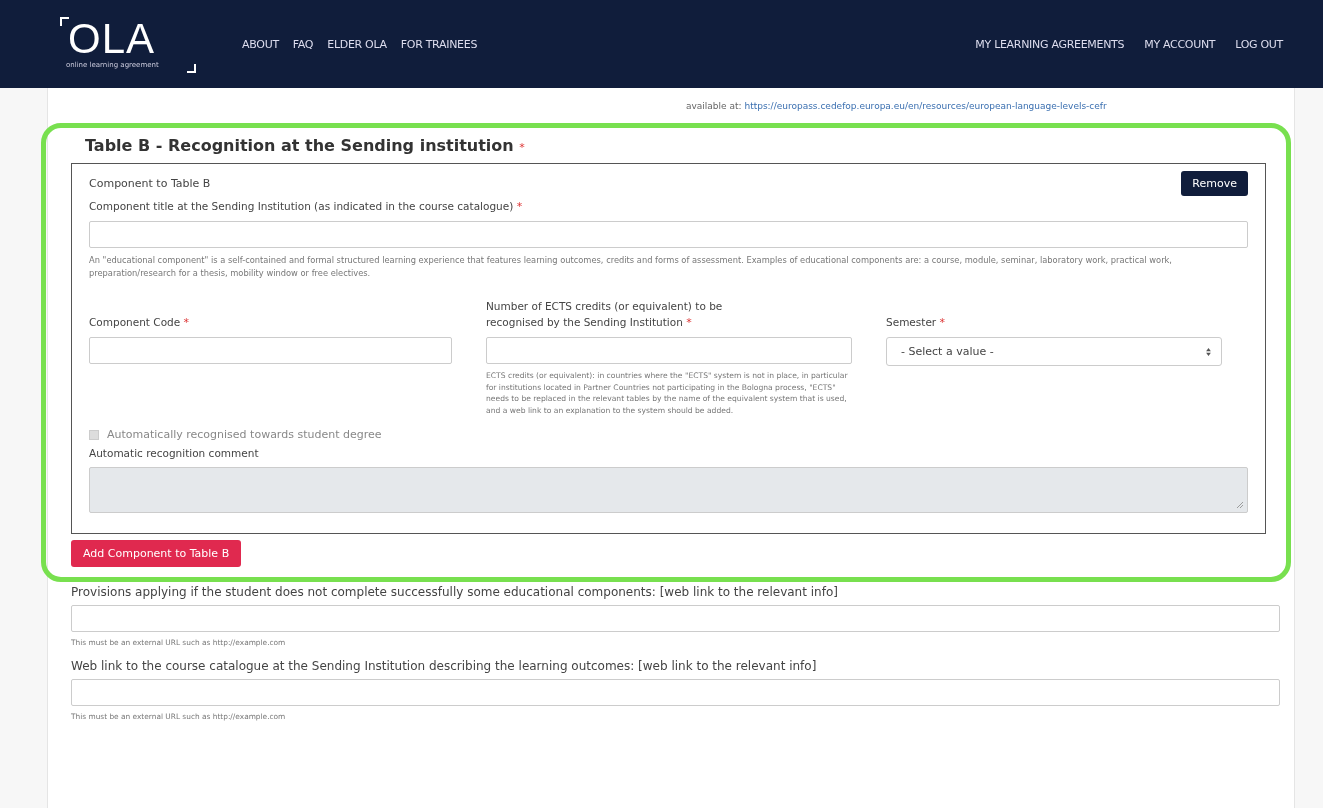 This screenshot has width=1323, height=808. Describe the element at coordinates (668, 234) in the screenshot. I see `component-title-field` at that location.